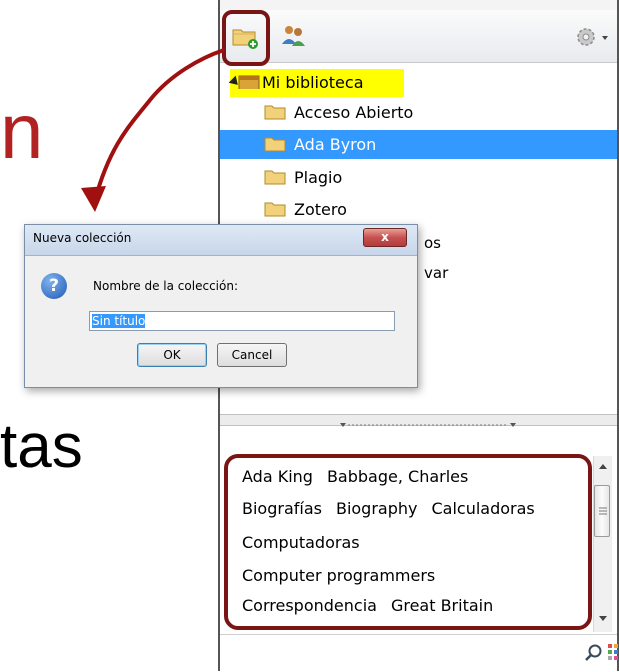 The width and height of the screenshot is (619, 672). Describe the element at coordinates (432, 243) in the screenshot. I see `obscured-item-fragment: os` at that location.